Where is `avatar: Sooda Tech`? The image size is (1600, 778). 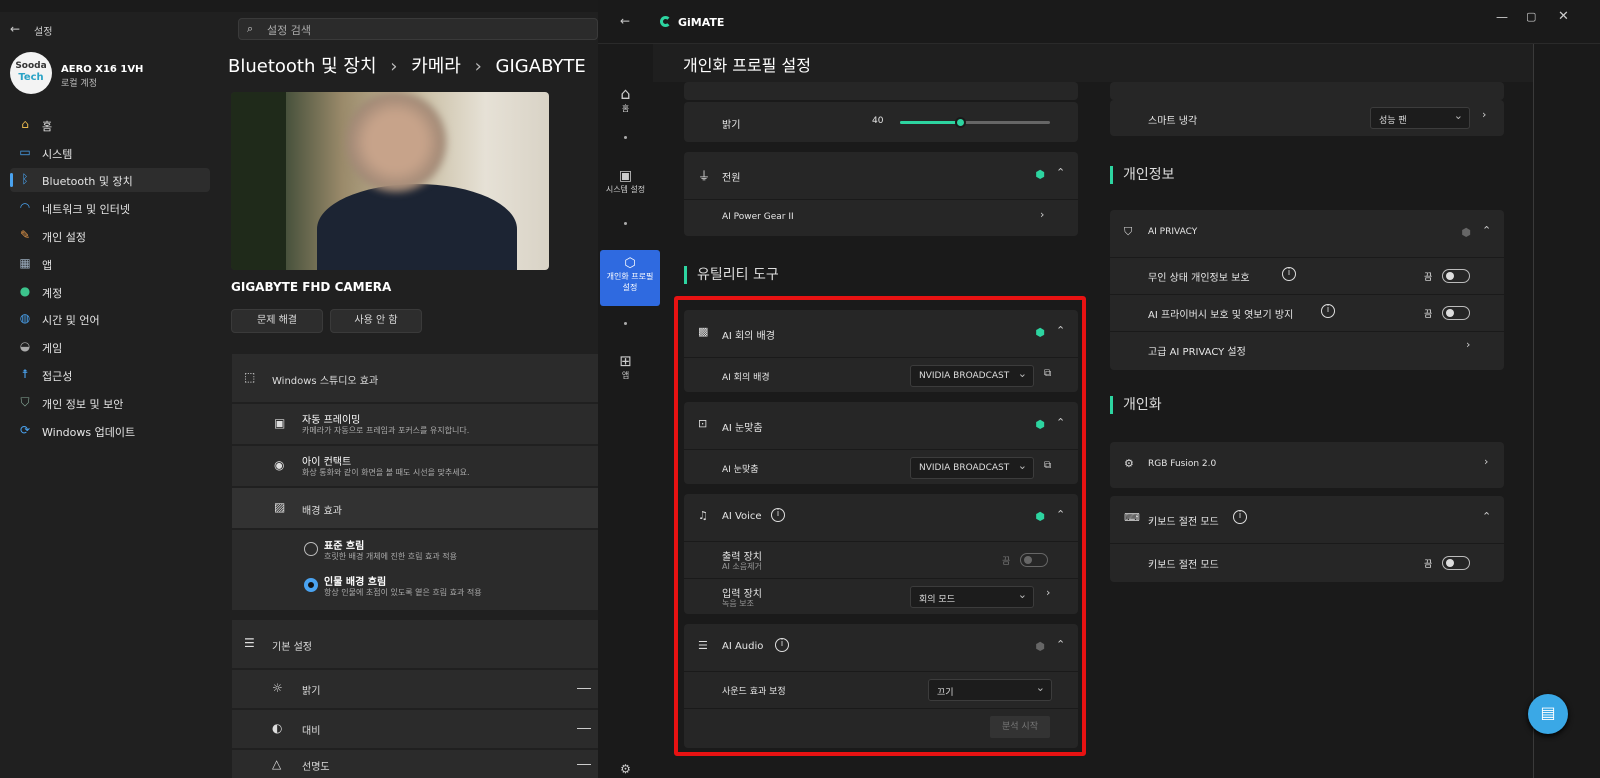
avatar: Sooda Tech is located at coordinates (31, 73).